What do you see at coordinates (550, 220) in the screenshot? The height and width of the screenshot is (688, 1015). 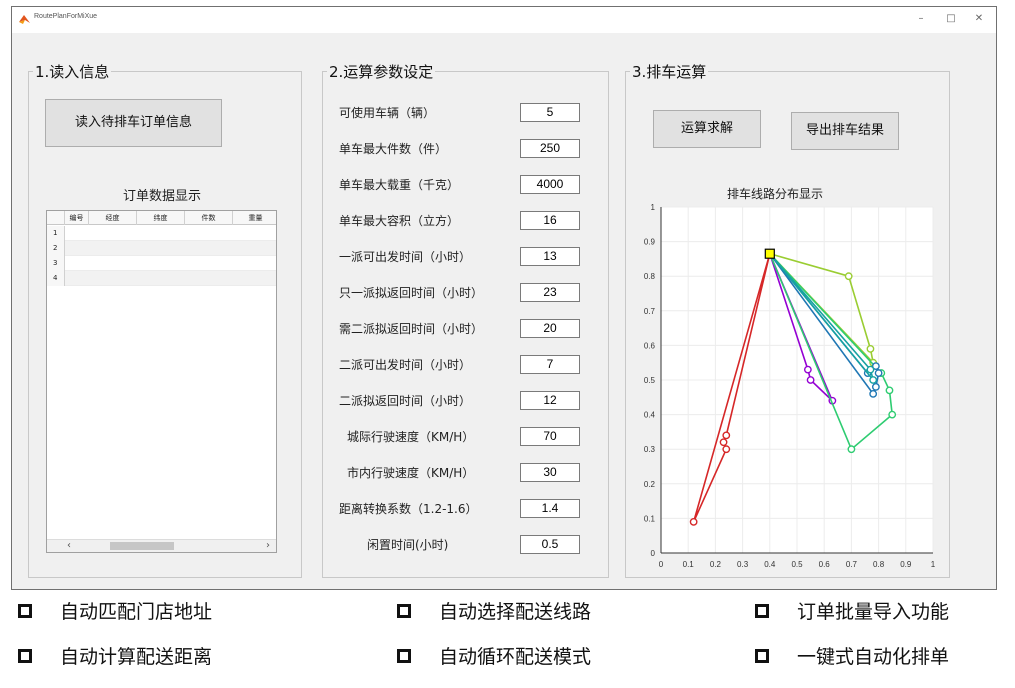 I see `param-input: 16` at bounding box center [550, 220].